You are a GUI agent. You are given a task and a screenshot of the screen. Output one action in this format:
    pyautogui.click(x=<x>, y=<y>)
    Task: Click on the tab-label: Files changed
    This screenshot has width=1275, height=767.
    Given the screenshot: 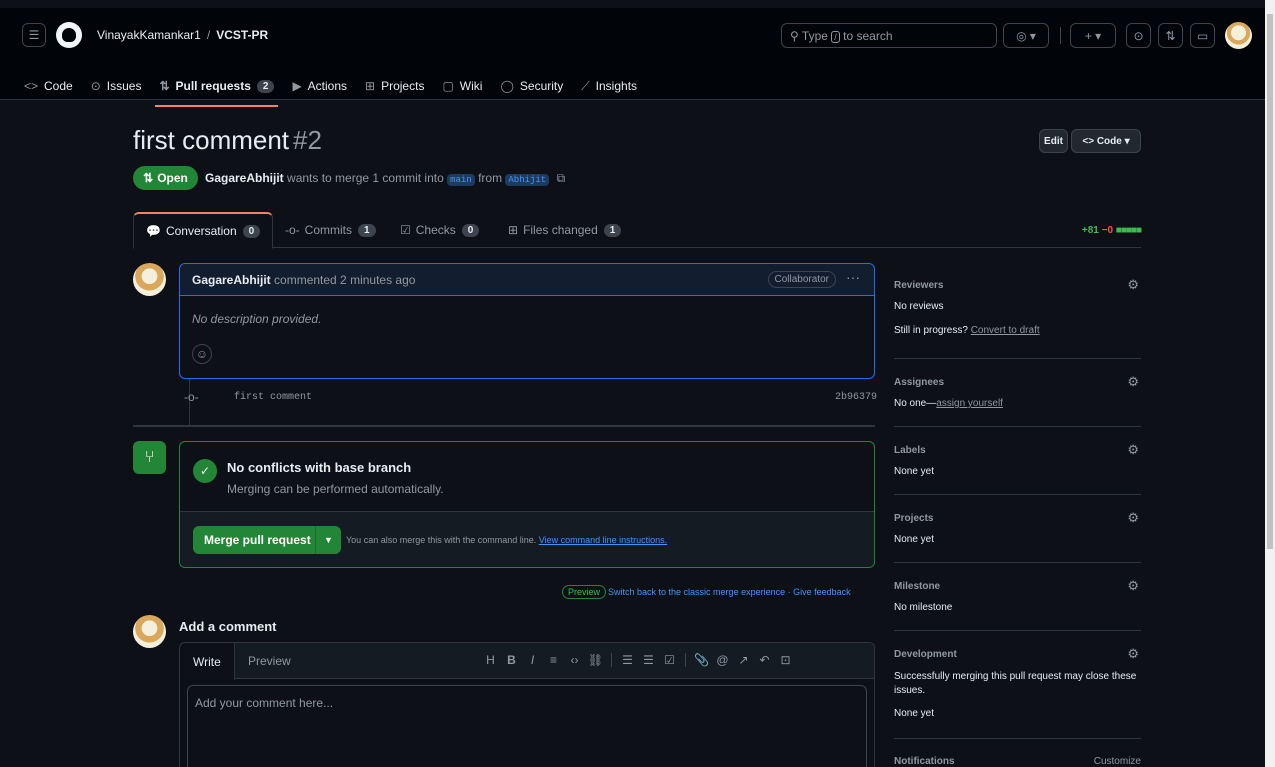 What is the action you would take?
    pyautogui.click(x=560, y=230)
    